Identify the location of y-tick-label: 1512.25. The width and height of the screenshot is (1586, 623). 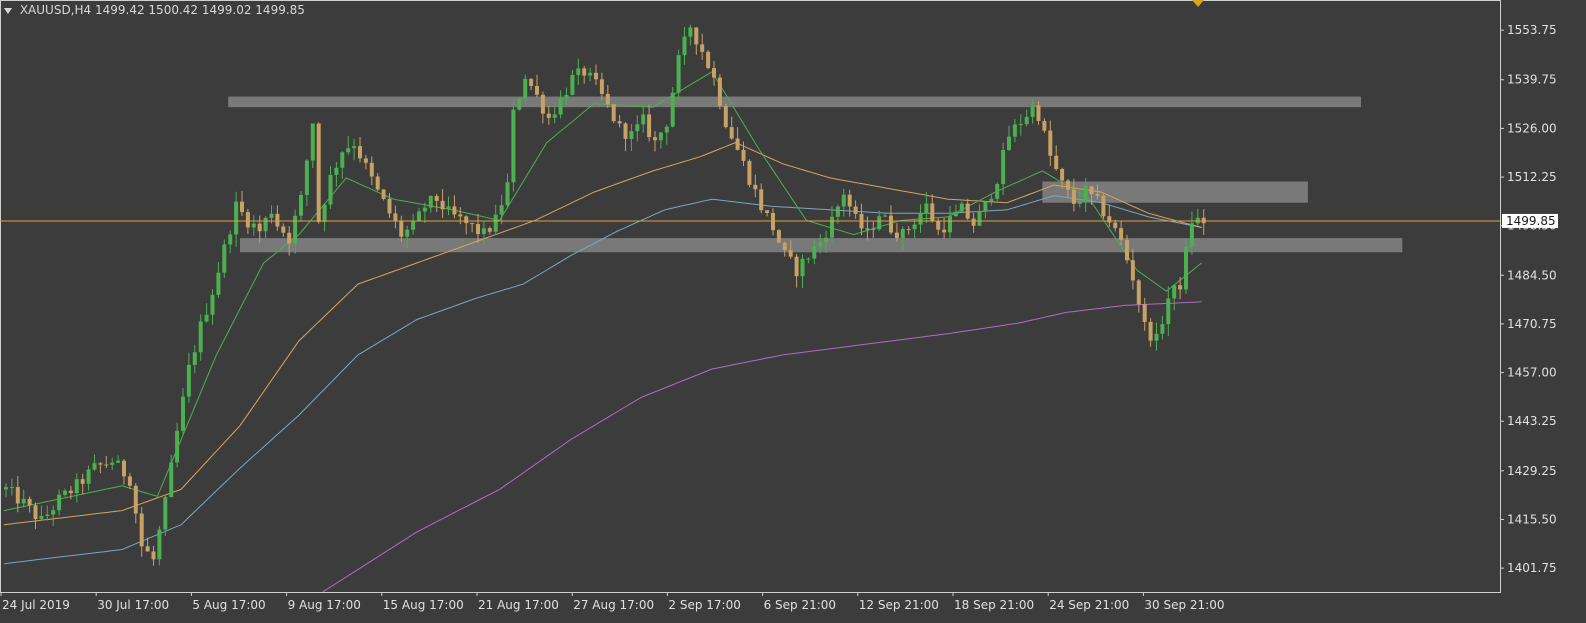
(1532, 177).